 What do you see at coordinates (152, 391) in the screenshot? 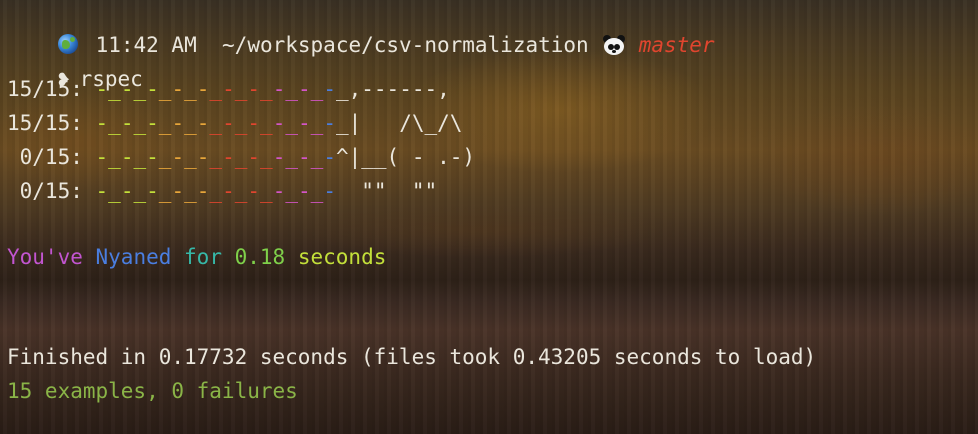
I see `result-summary: 15 examples, 0 failures` at bounding box center [152, 391].